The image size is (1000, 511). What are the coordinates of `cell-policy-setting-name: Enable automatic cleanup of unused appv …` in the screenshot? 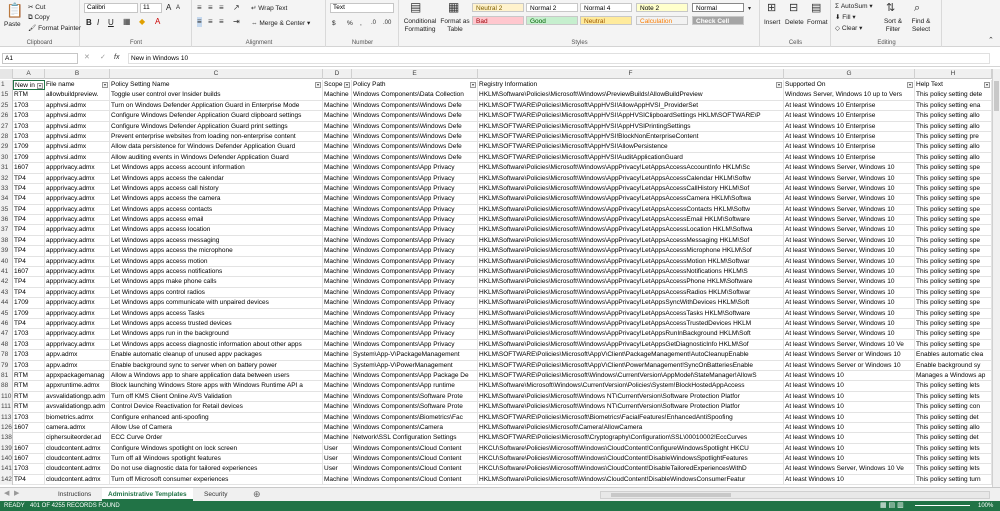 It's located at (216, 355).